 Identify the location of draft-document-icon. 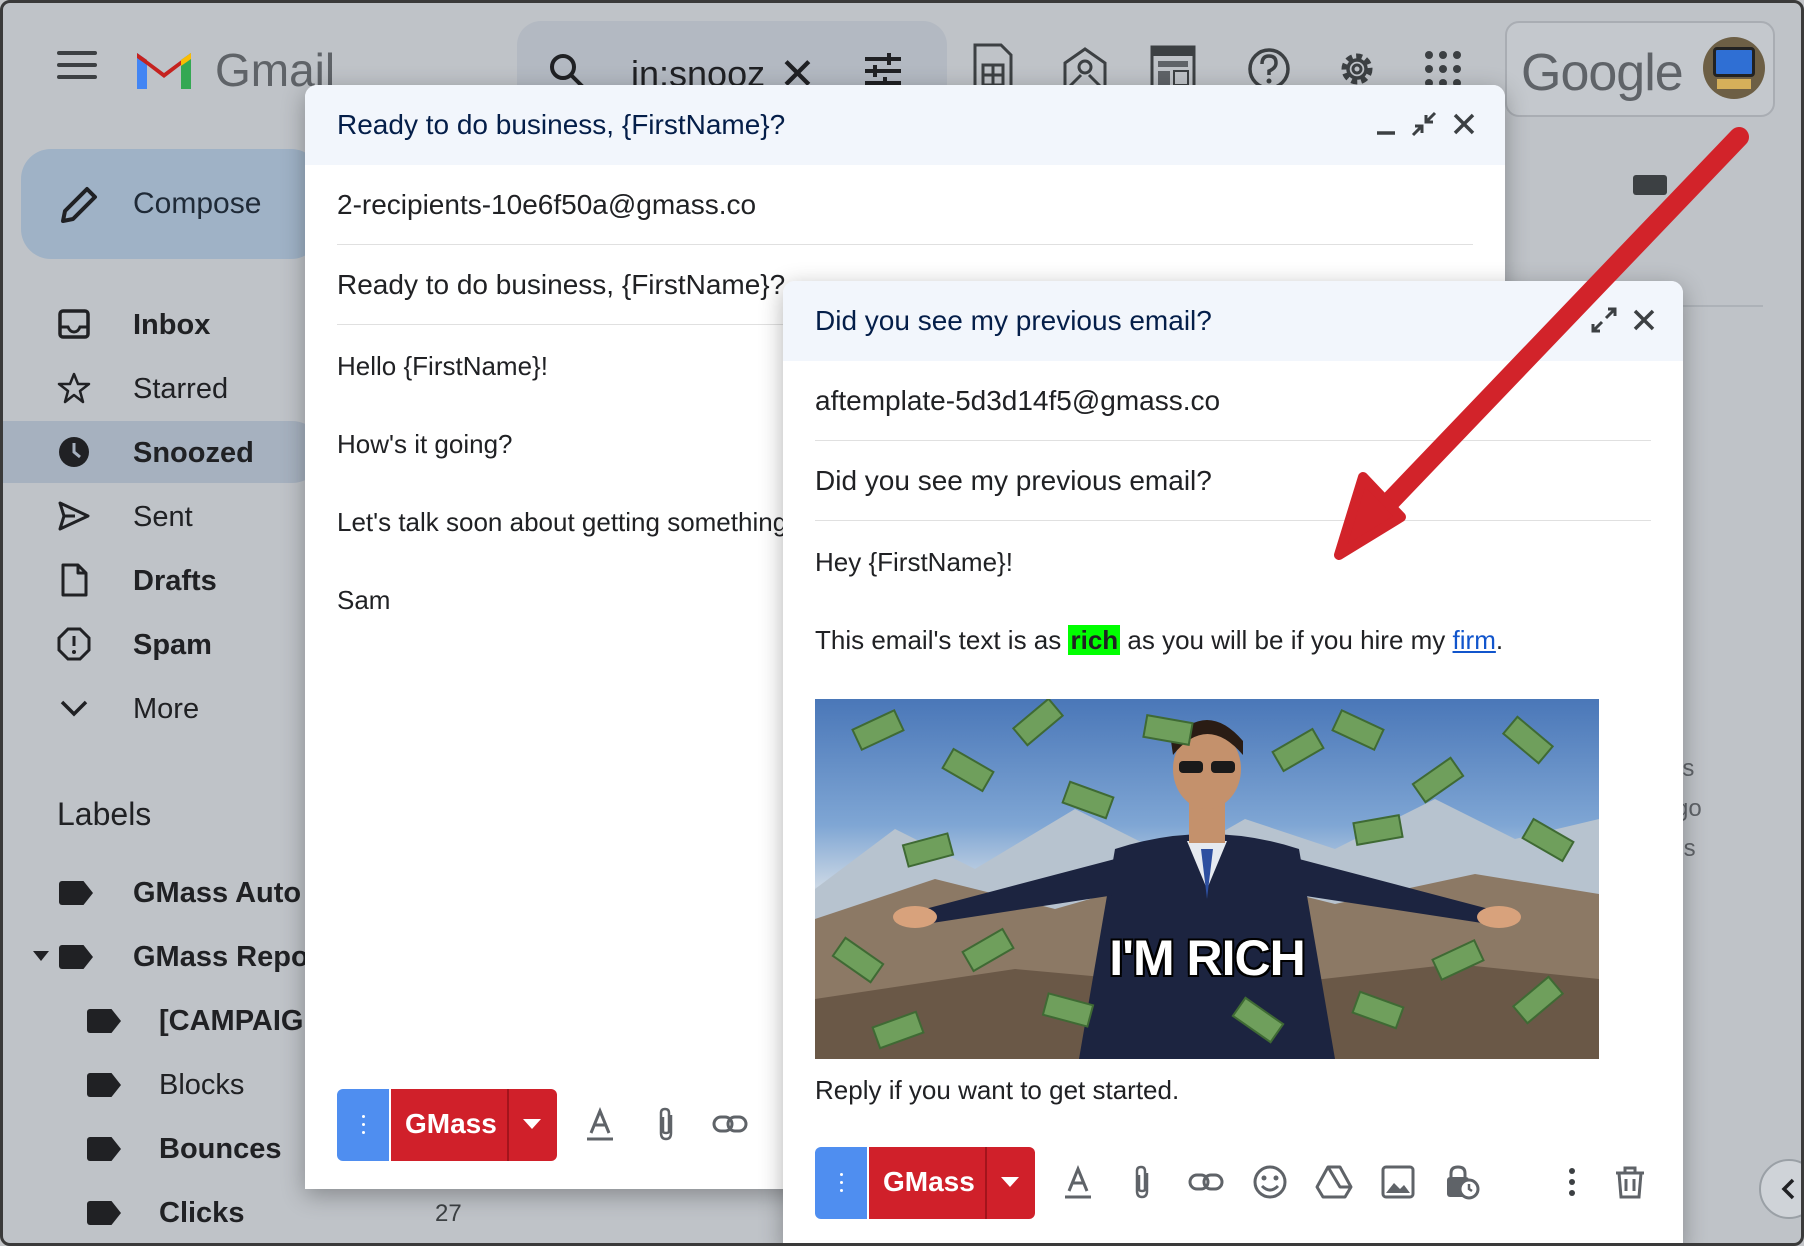
(74, 580).